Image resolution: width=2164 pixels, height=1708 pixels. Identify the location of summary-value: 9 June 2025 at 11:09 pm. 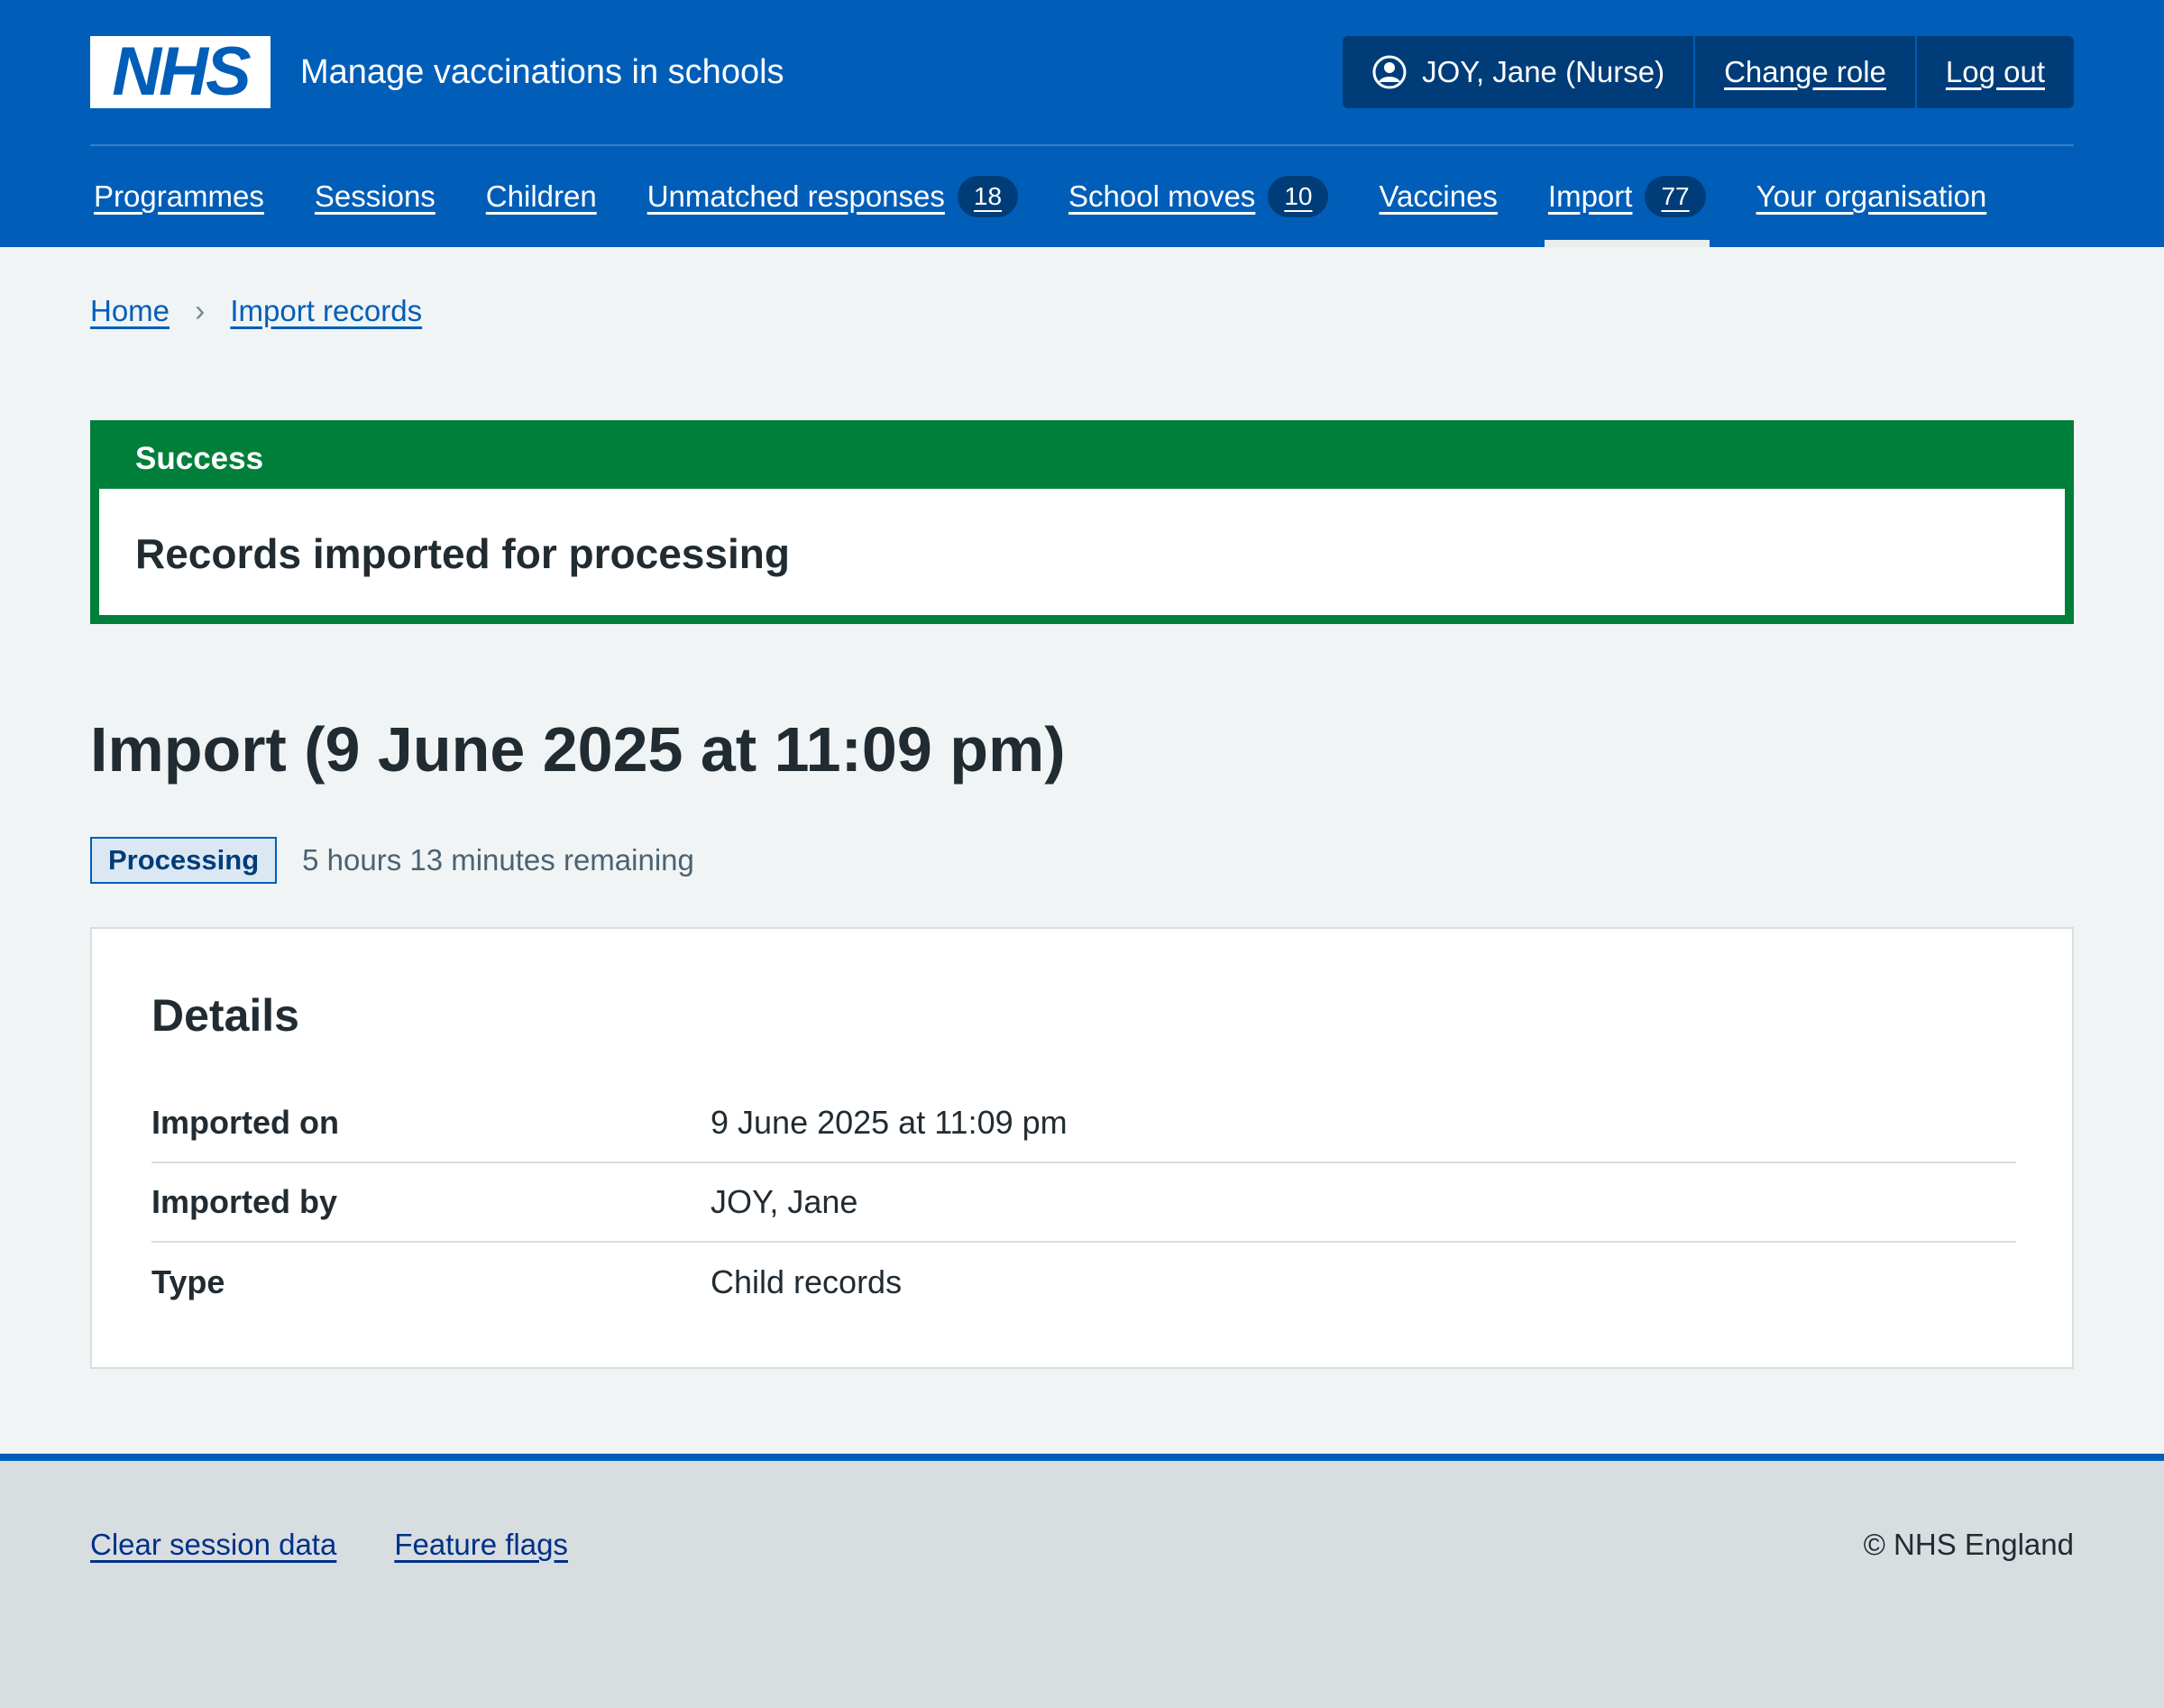
(889, 1122).